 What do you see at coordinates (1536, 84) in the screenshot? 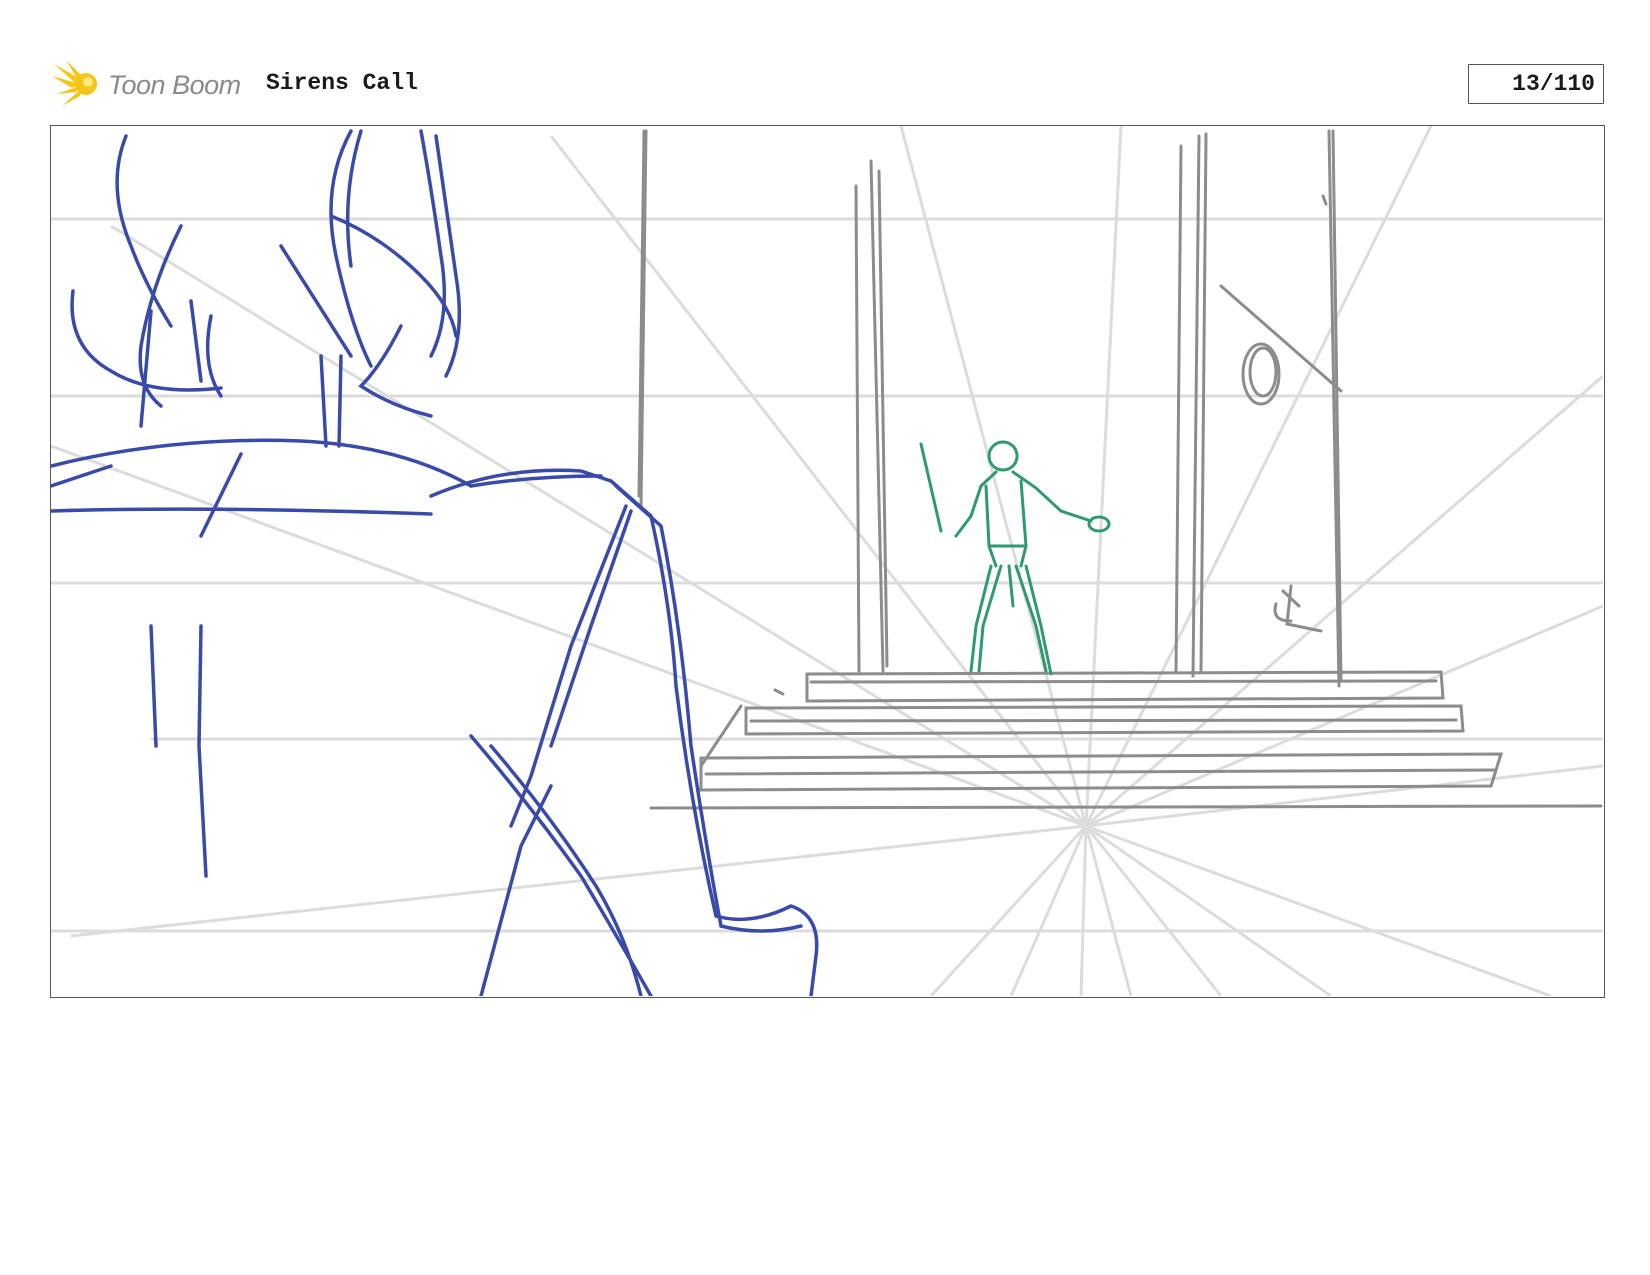
I see `page-counter: 13/110` at bounding box center [1536, 84].